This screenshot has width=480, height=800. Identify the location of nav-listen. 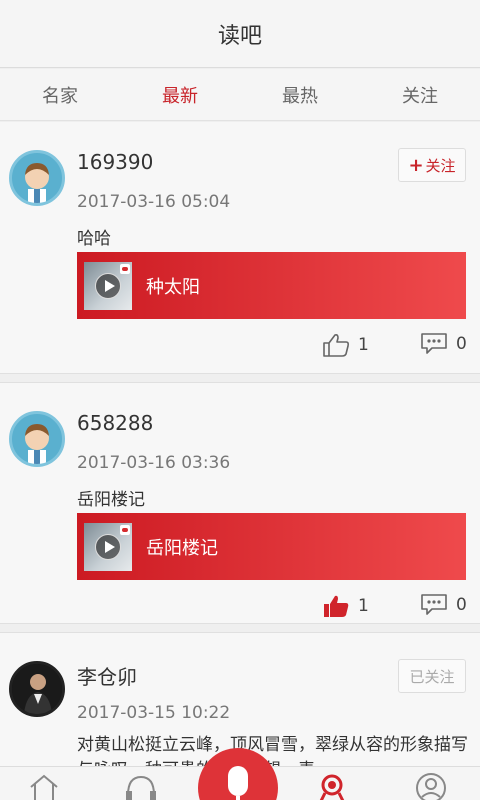
(141, 786).